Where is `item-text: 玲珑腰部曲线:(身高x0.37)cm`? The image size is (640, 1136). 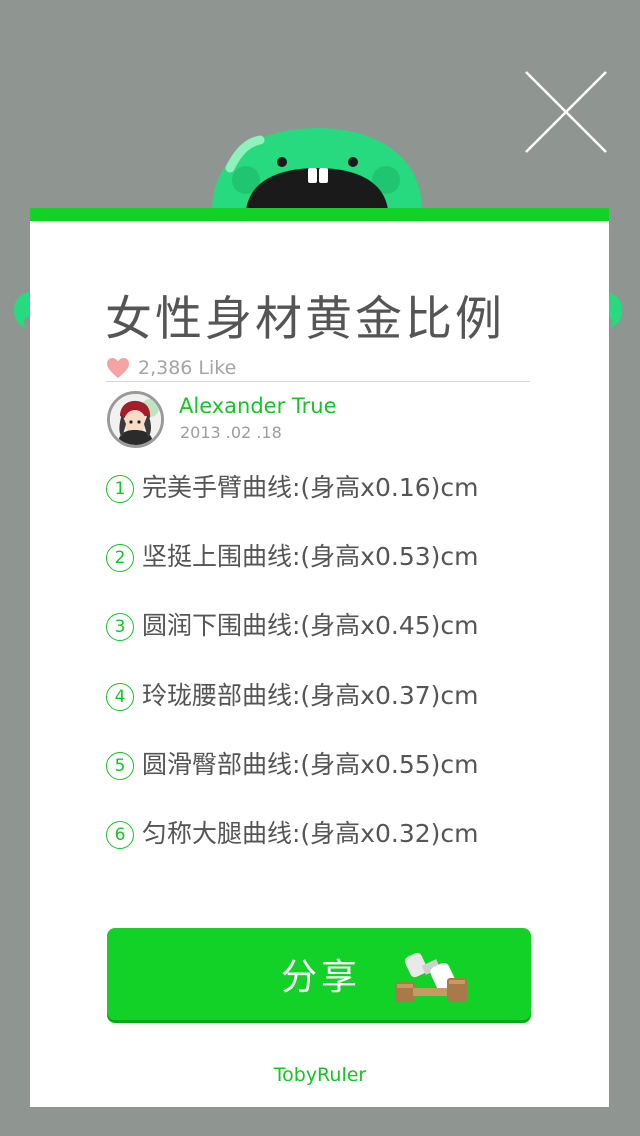
item-text: 玲珑腰部曲线:(身高x0.37)cm is located at coordinates (310, 695).